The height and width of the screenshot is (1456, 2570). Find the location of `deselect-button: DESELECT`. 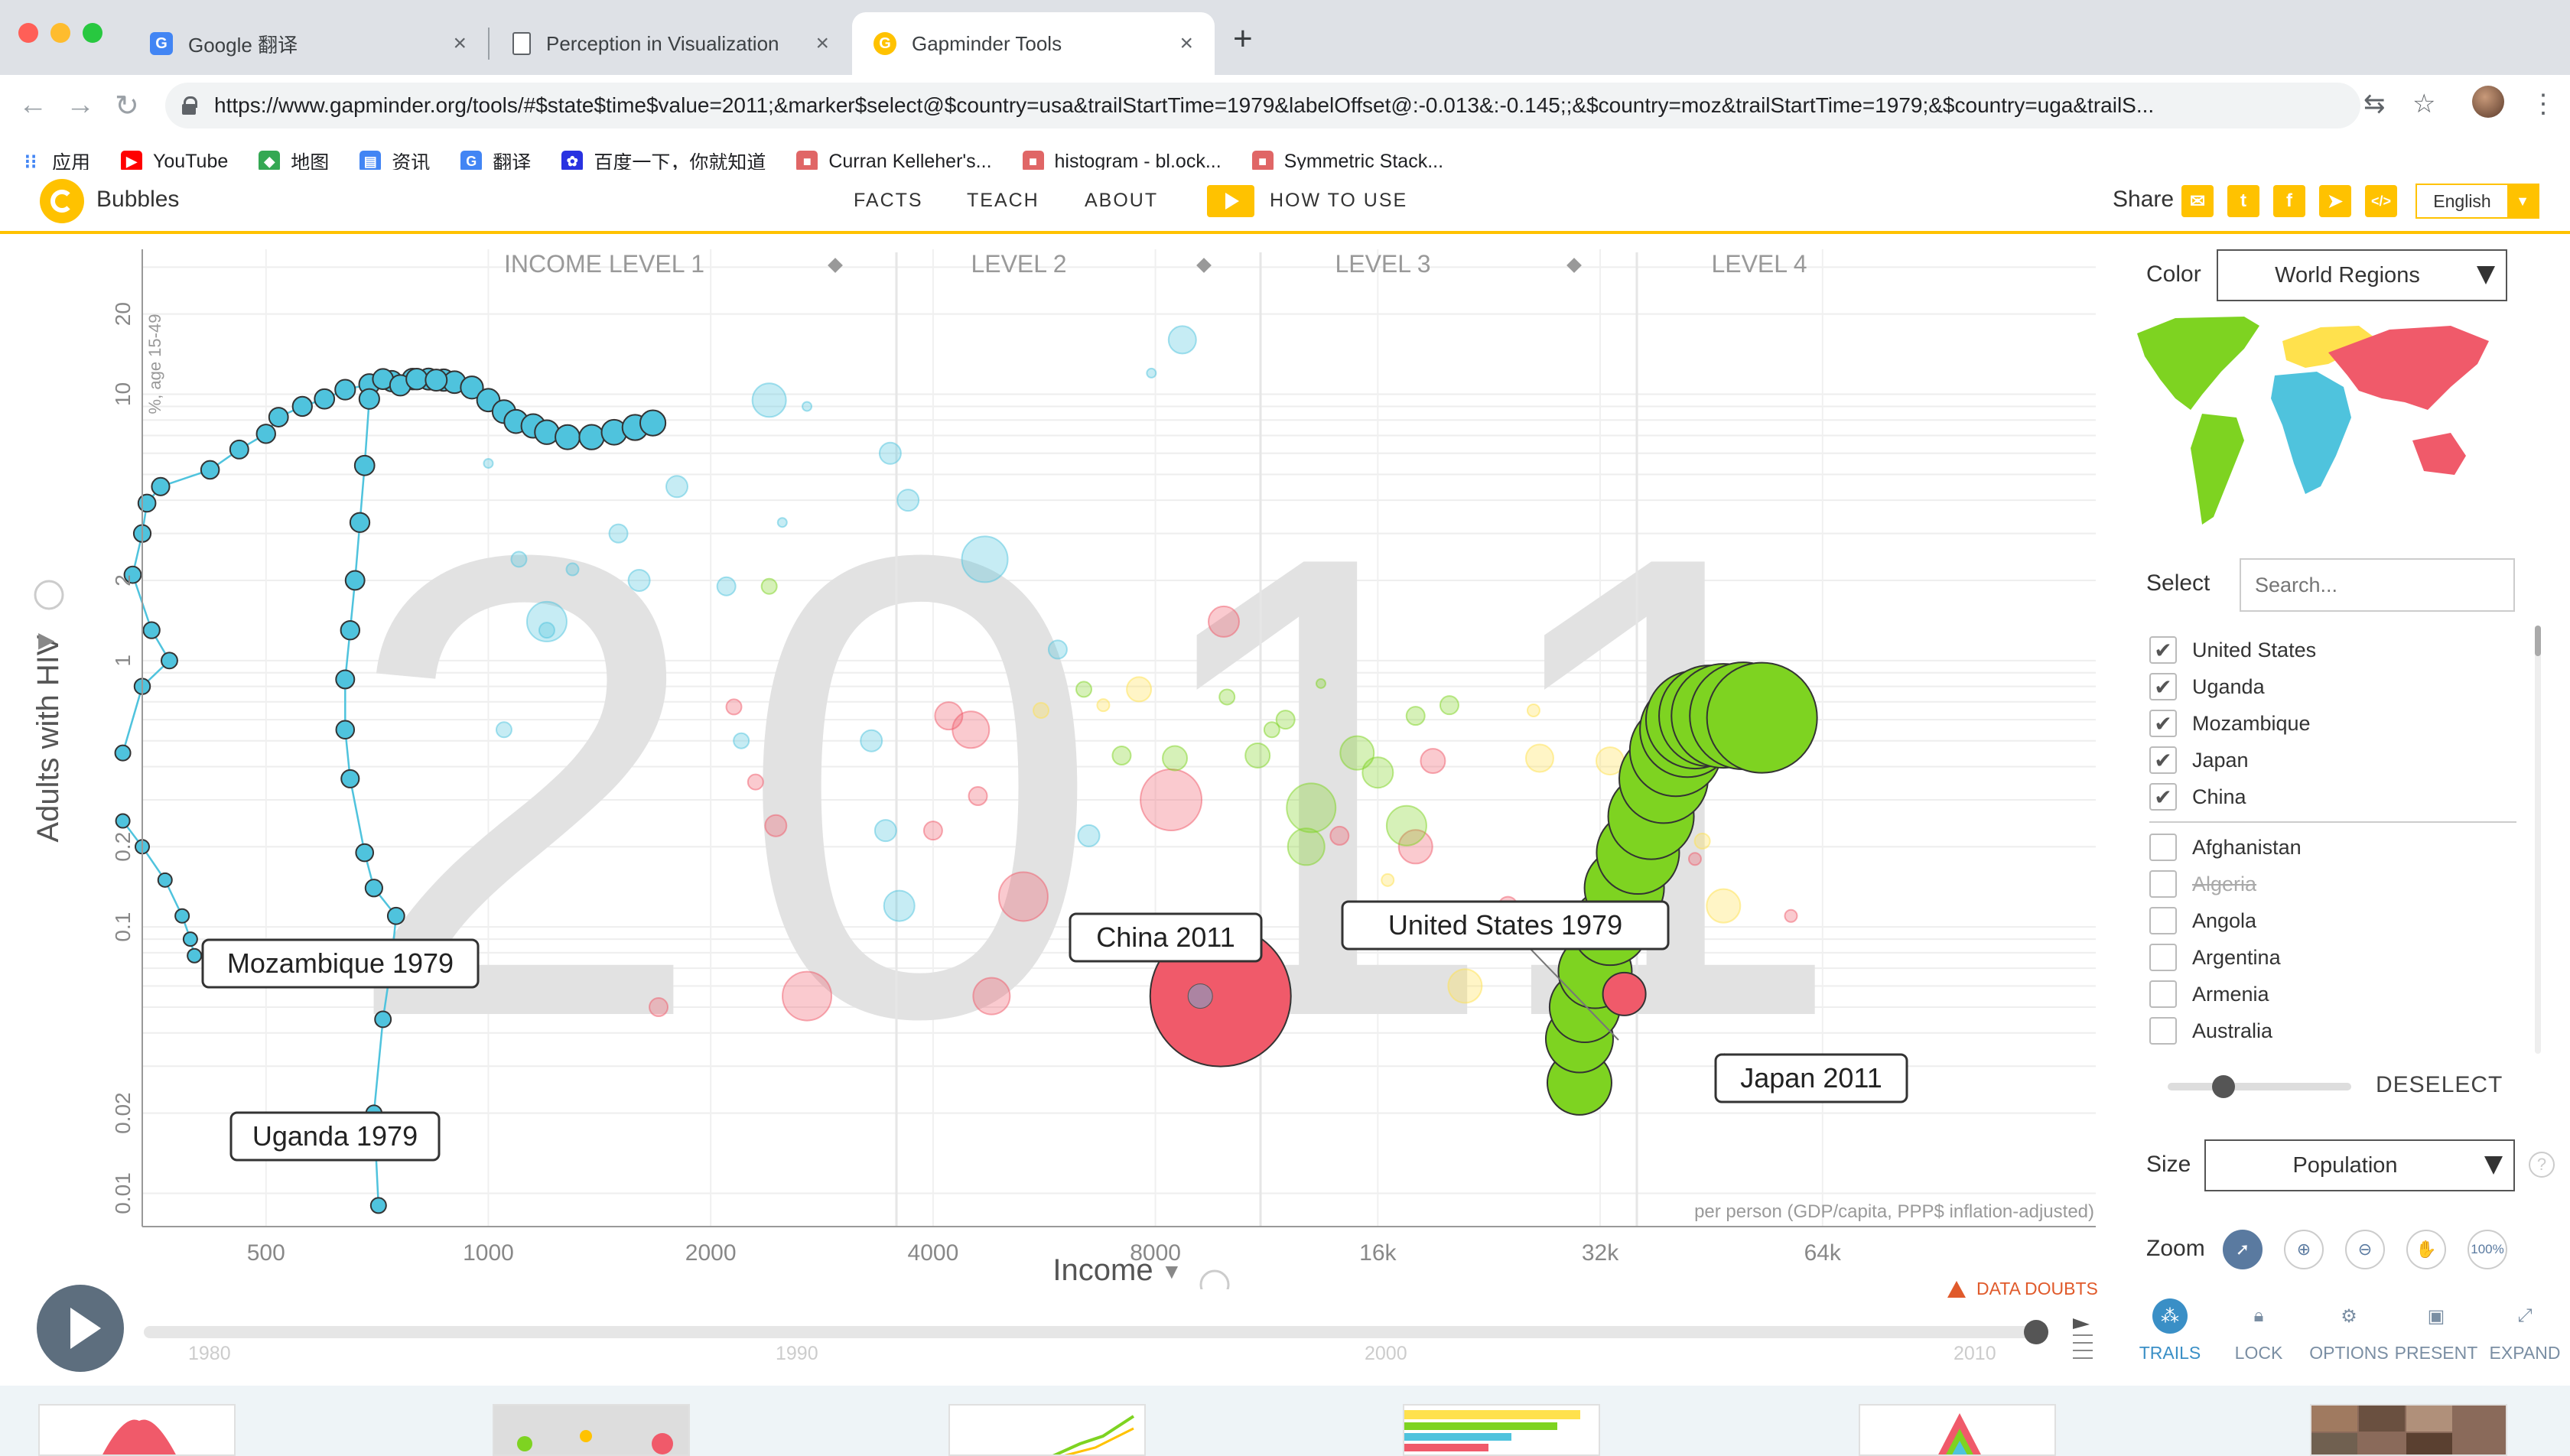

deselect-button: DESELECT is located at coordinates (2439, 1085).